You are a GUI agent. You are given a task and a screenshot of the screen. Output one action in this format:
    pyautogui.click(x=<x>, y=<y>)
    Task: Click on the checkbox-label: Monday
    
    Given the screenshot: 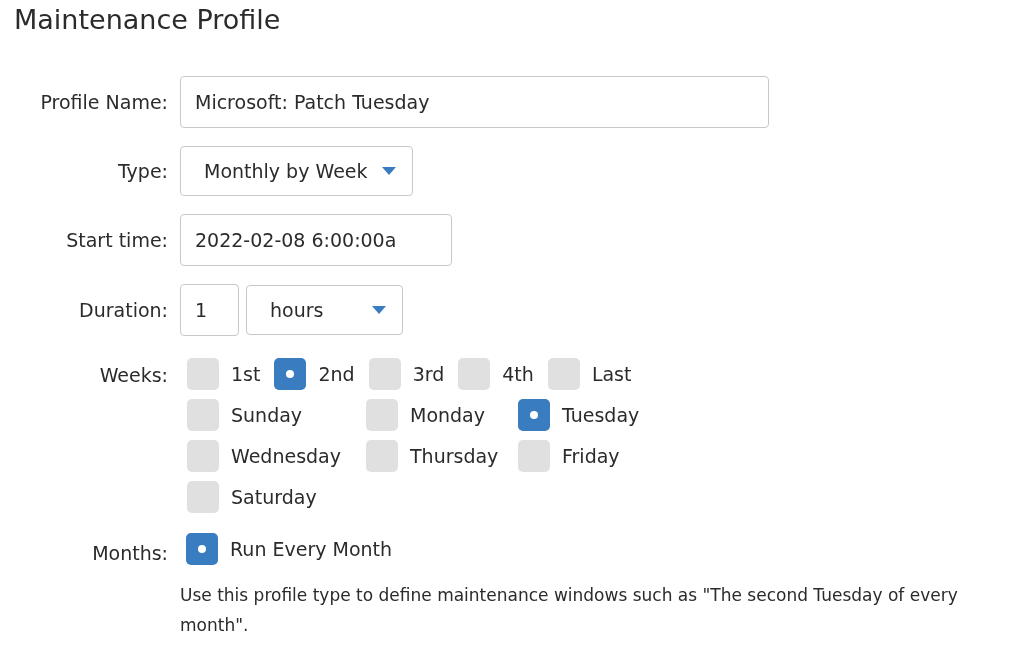 What is the action you would take?
    pyautogui.click(x=447, y=415)
    